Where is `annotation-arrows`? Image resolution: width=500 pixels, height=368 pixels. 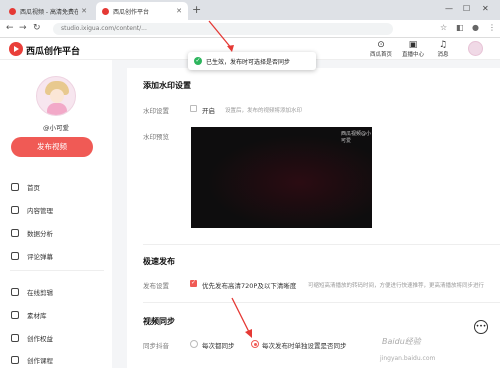
annotation-arrows is located at coordinates (230, 179).